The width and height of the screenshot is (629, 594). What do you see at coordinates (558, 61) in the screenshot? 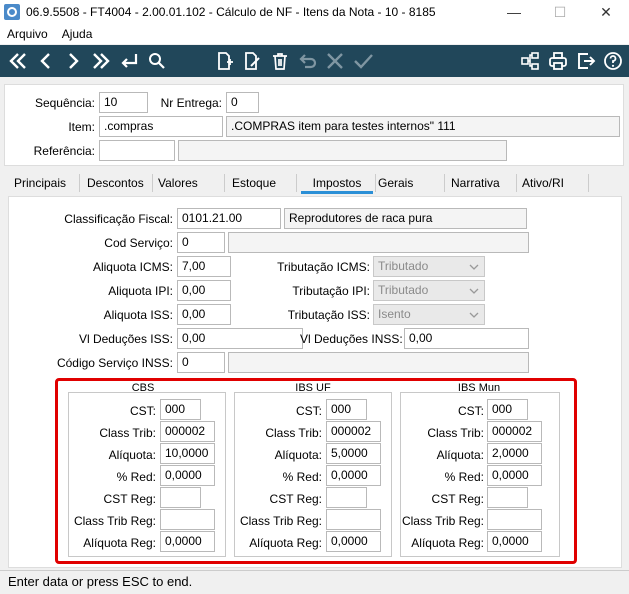
I see `print-icon` at bounding box center [558, 61].